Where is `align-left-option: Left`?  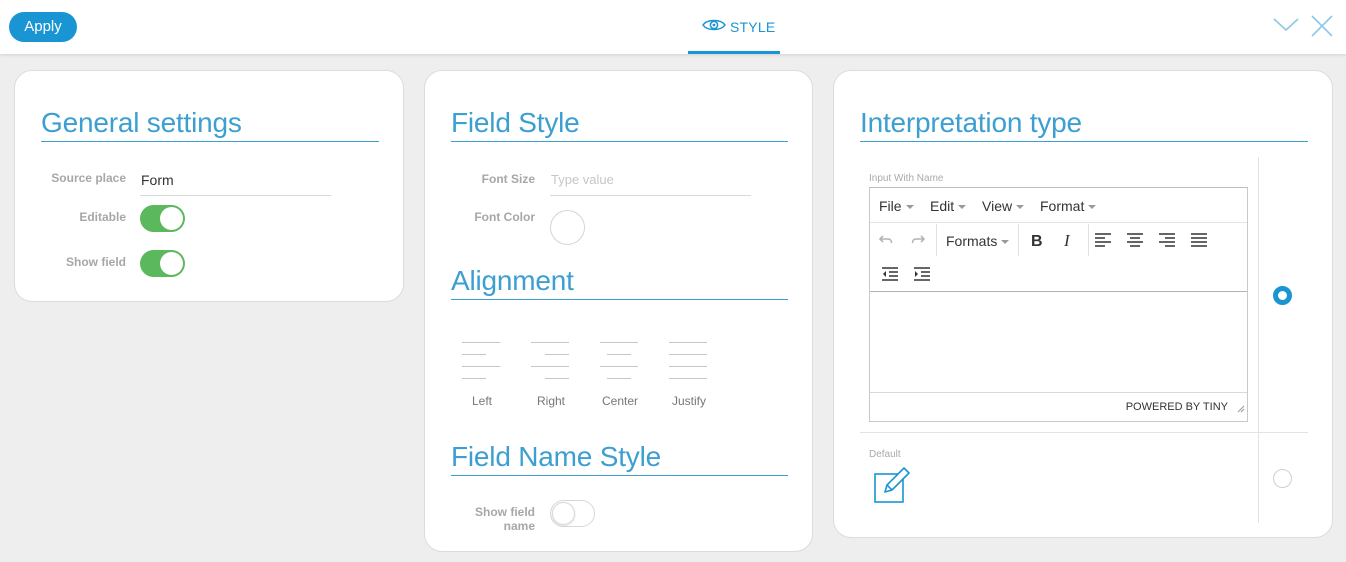
align-left-option: Left is located at coordinates (482, 377).